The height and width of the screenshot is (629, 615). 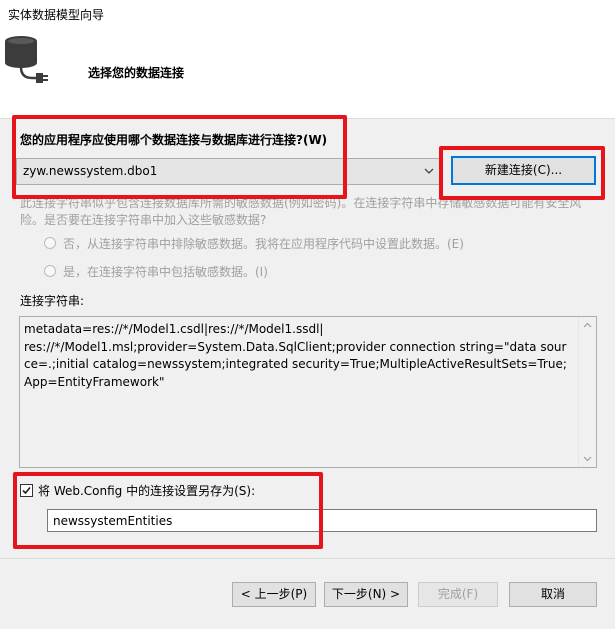 What do you see at coordinates (587, 459) in the screenshot?
I see `scroll-down-icon` at bounding box center [587, 459].